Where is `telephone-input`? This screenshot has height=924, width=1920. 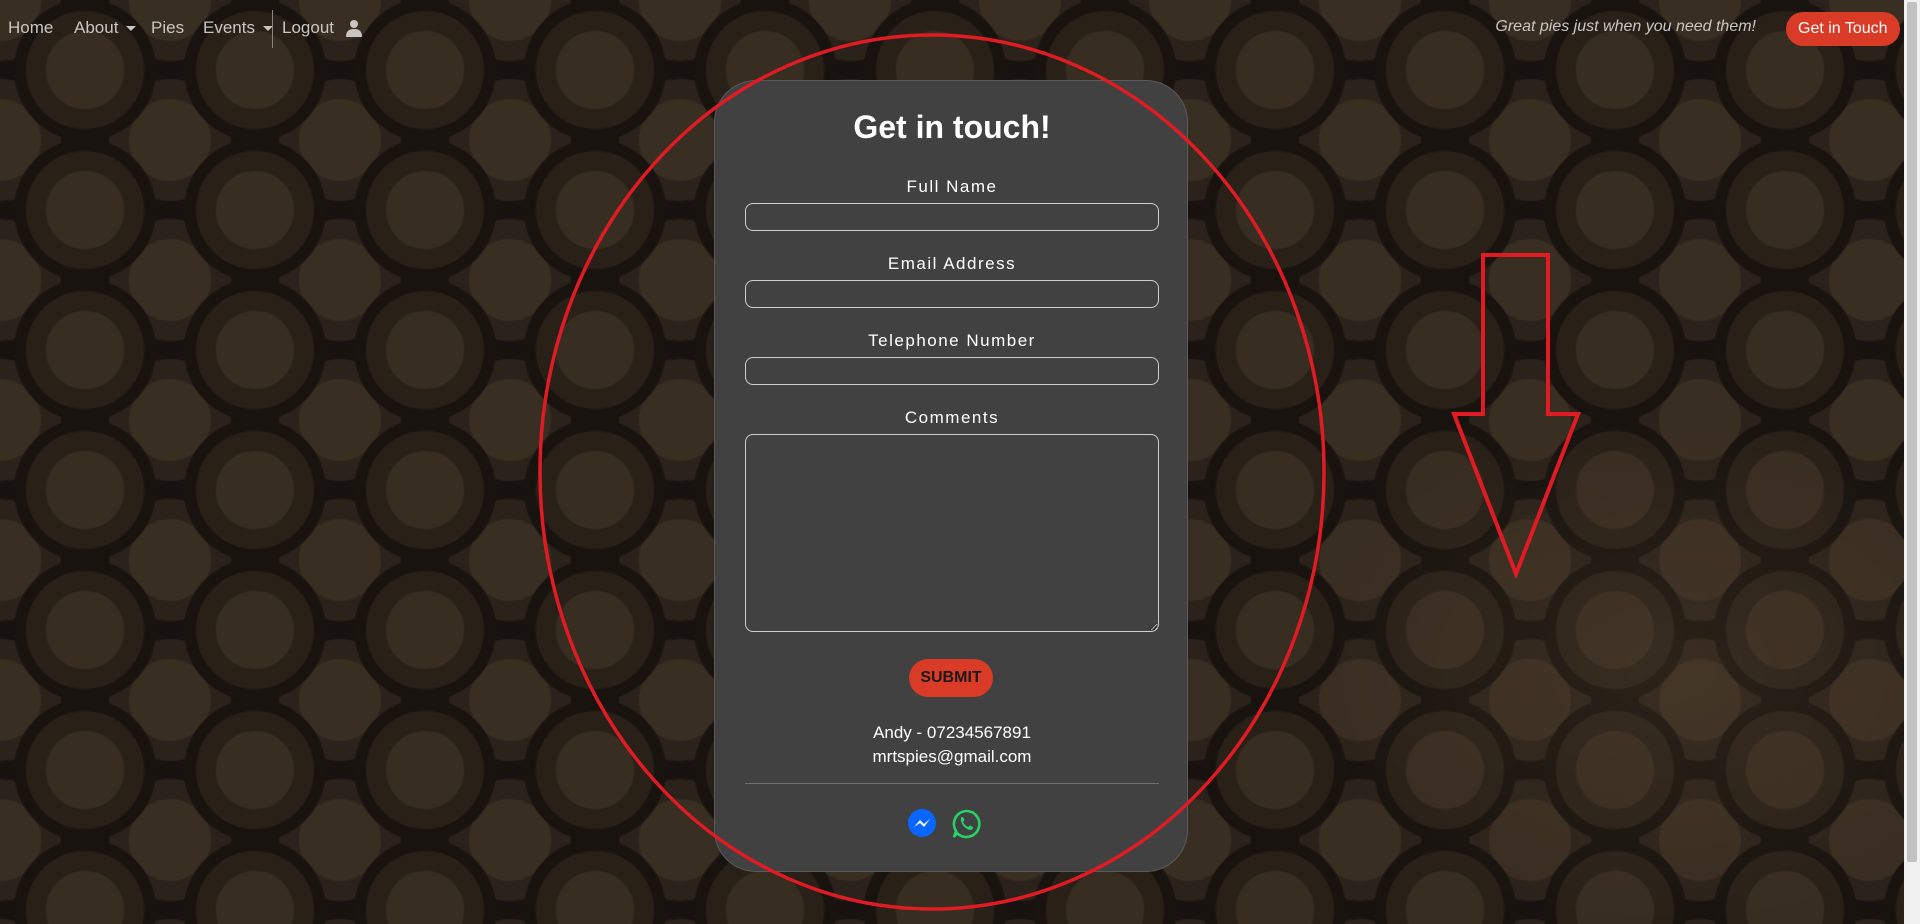 telephone-input is located at coordinates (952, 371).